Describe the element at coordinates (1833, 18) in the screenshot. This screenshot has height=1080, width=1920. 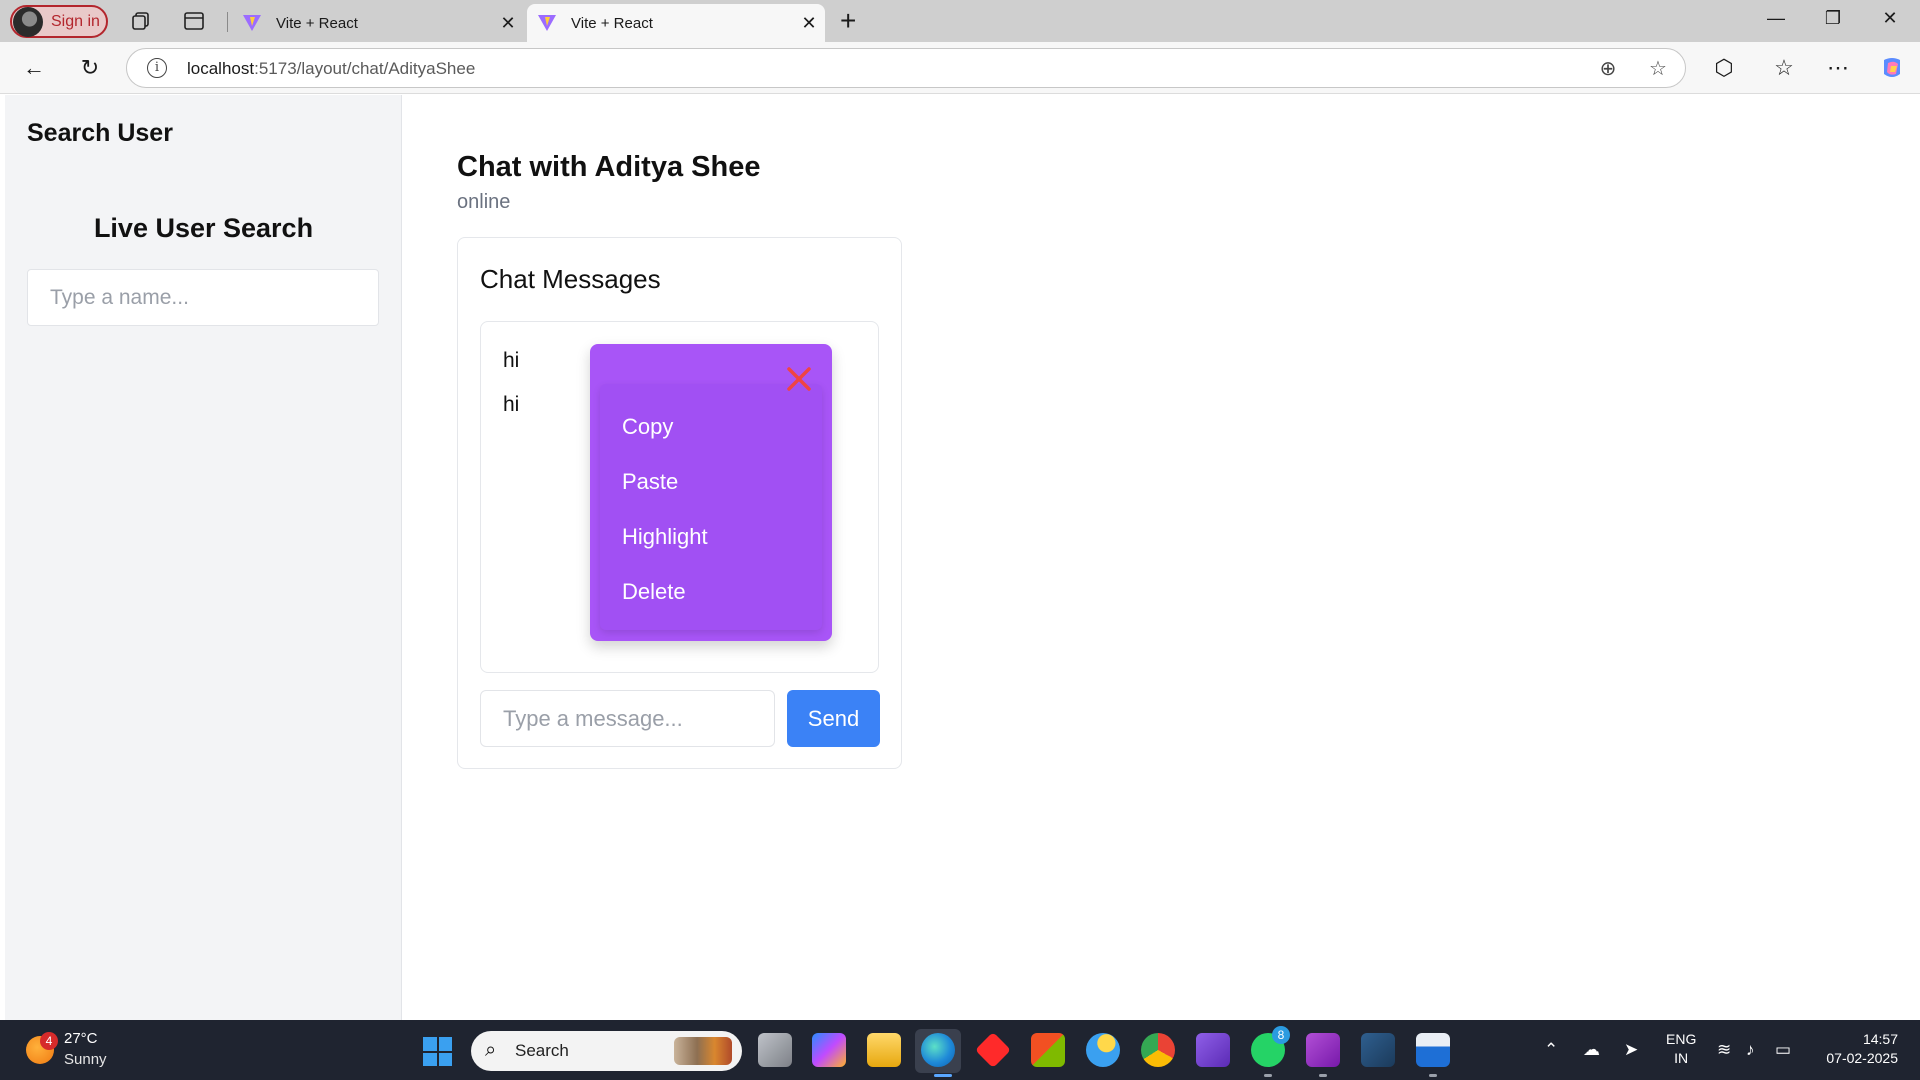
I see `restore-icon: ❐` at that location.